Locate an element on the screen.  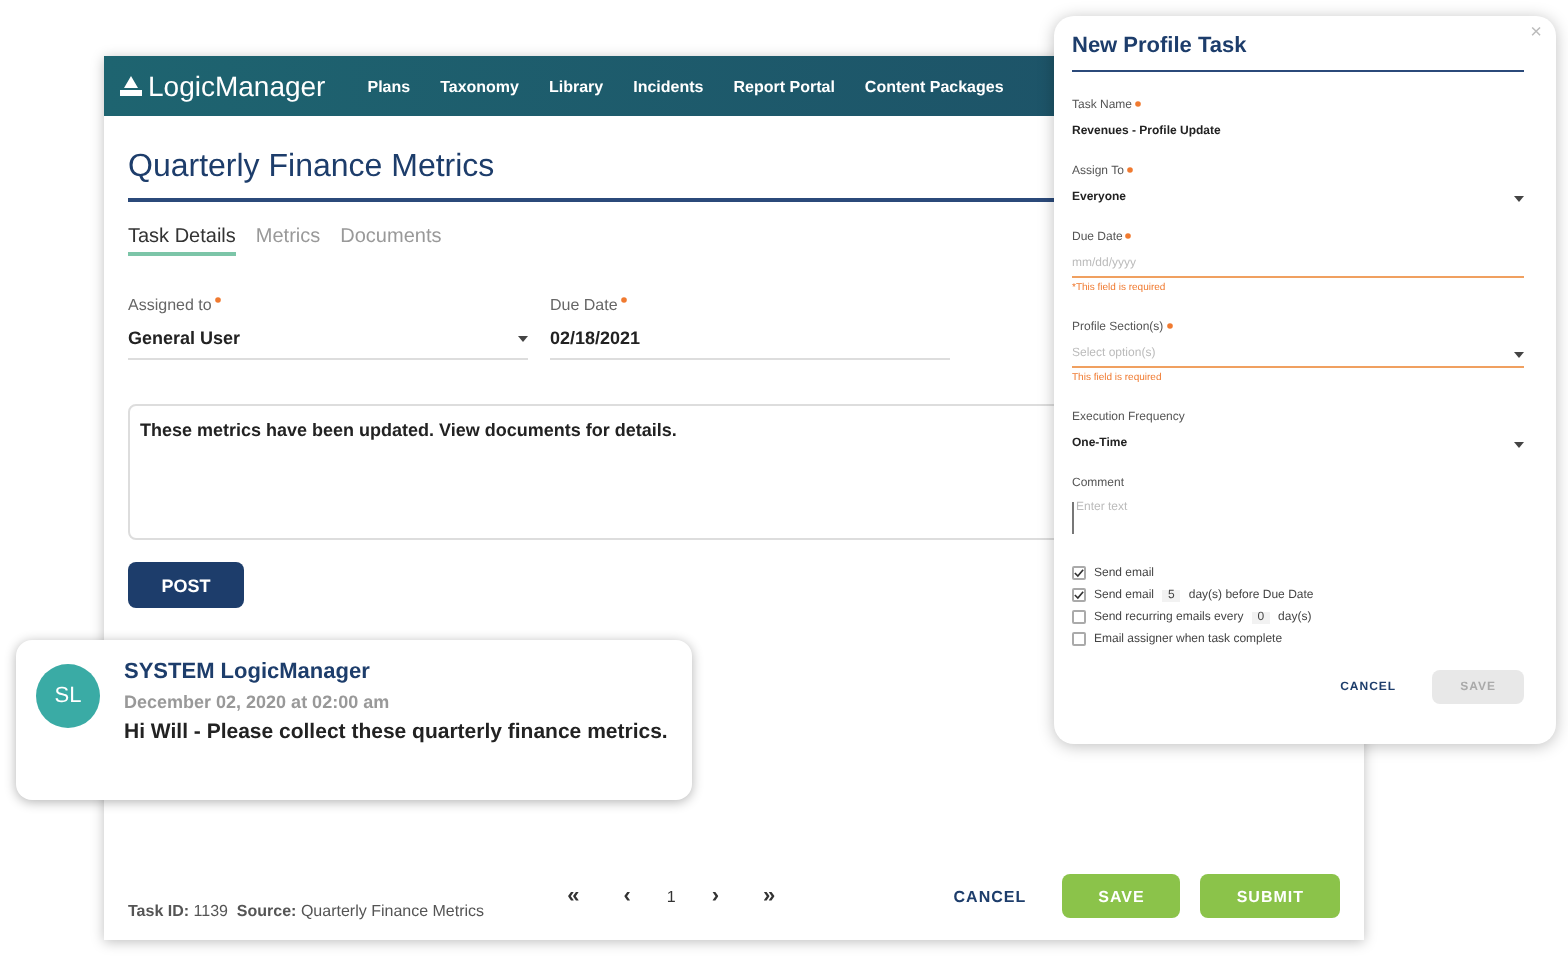
message-text: Hi Will - Please collect these quarterly finance metrics. is located at coordinates (396, 732).